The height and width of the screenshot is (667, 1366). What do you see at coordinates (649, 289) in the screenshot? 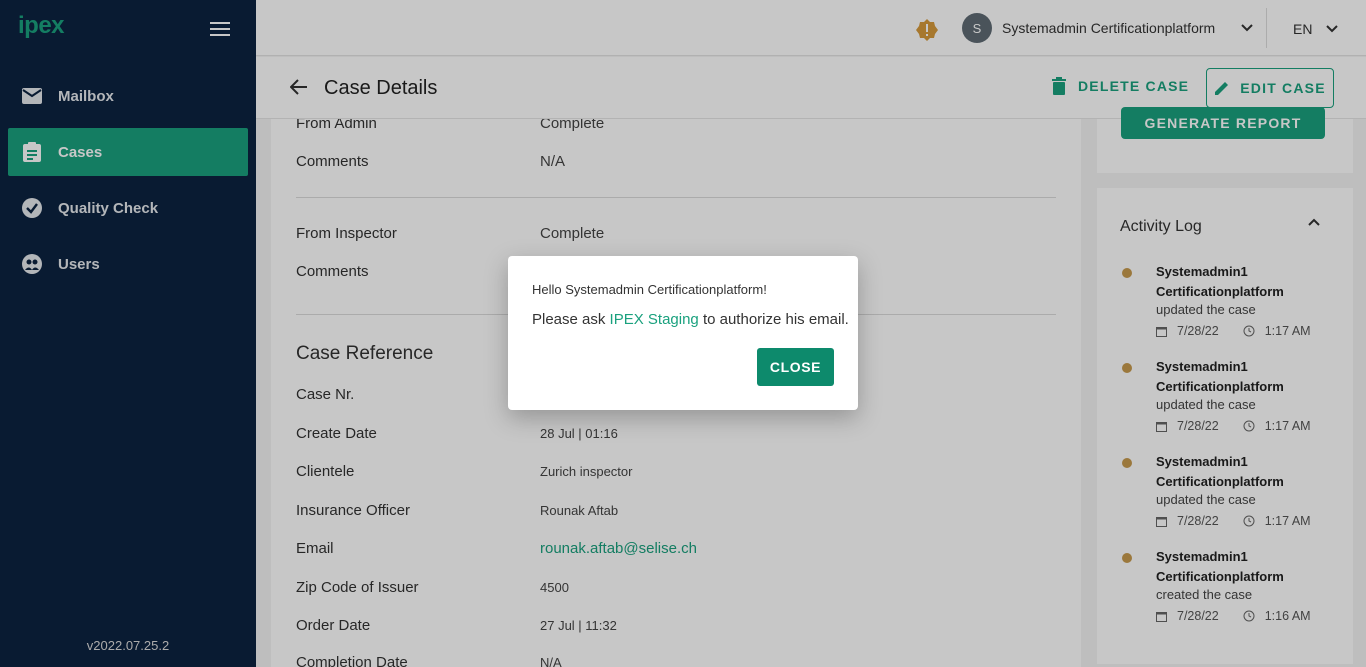
I see `dialog-greeting: Hello Systemadmin Certificationplatform!` at bounding box center [649, 289].